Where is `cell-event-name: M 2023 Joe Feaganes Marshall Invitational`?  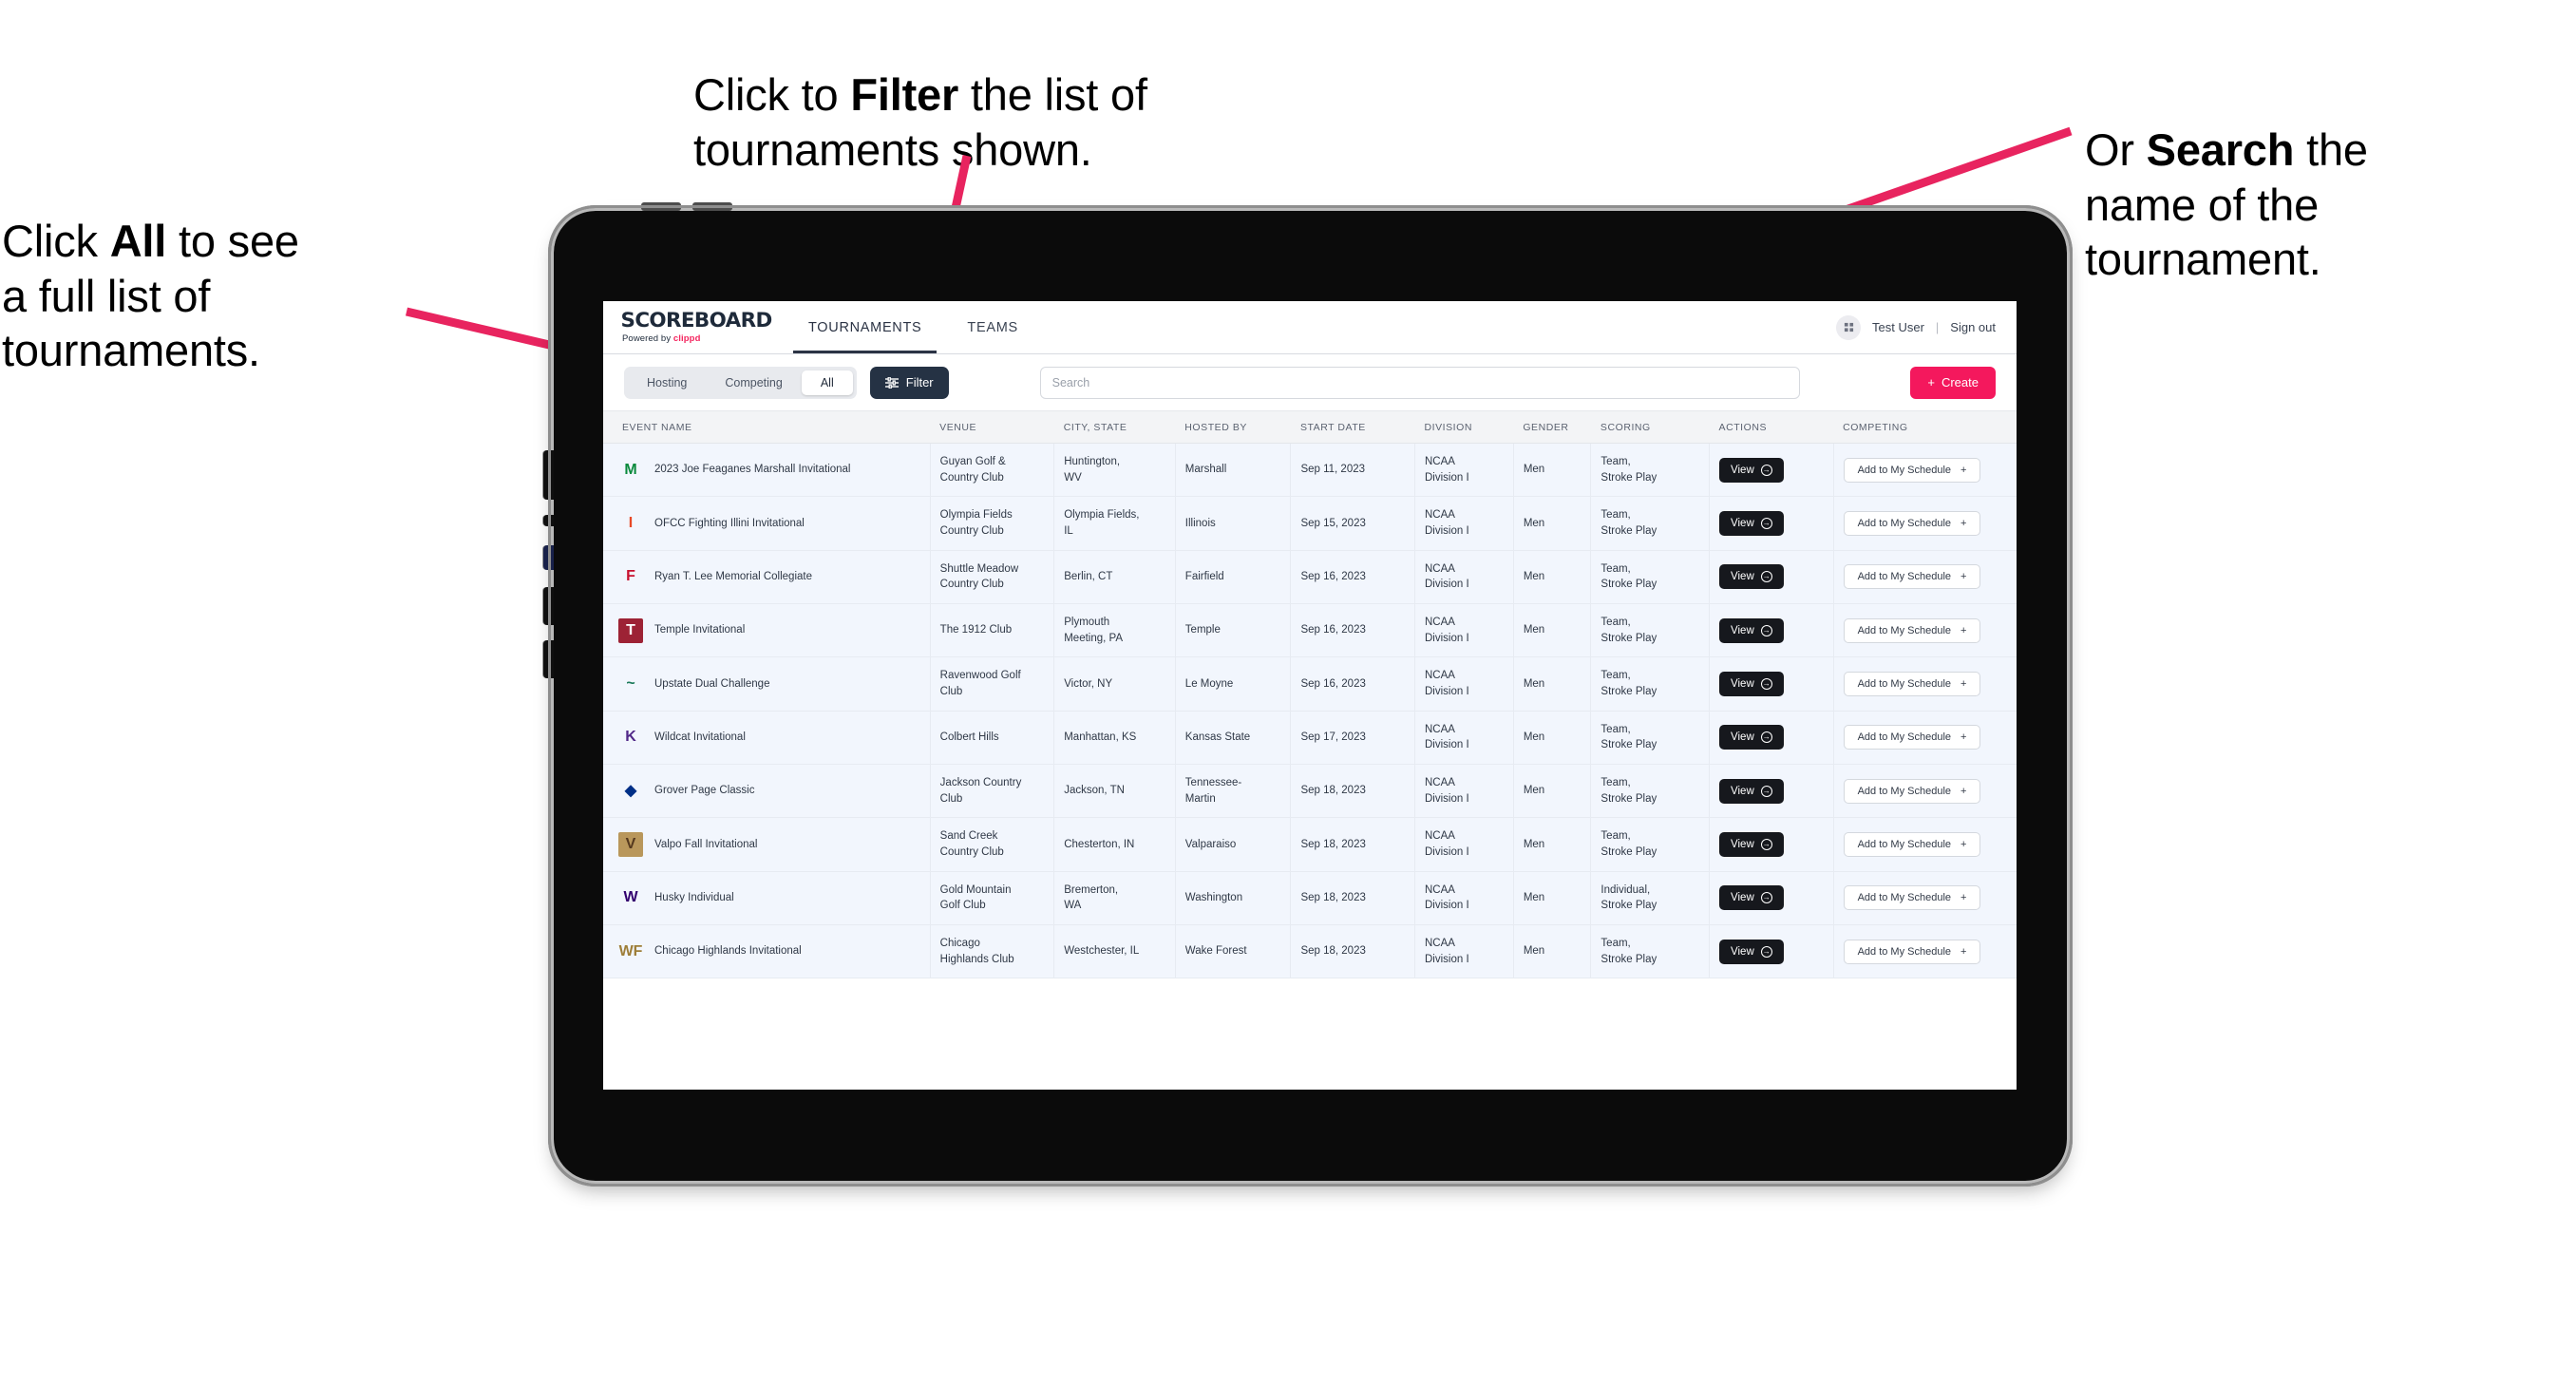 cell-event-name: M 2023 Joe Feaganes Marshall Invitational is located at coordinates (767, 470).